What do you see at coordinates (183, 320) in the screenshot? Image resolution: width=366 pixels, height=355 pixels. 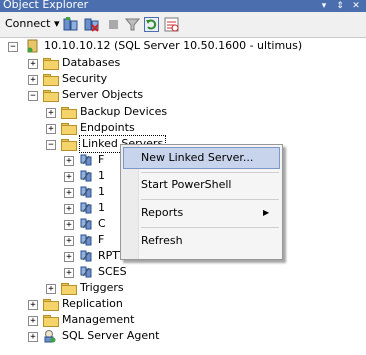 I see `tree-node-management: + Management` at bounding box center [183, 320].